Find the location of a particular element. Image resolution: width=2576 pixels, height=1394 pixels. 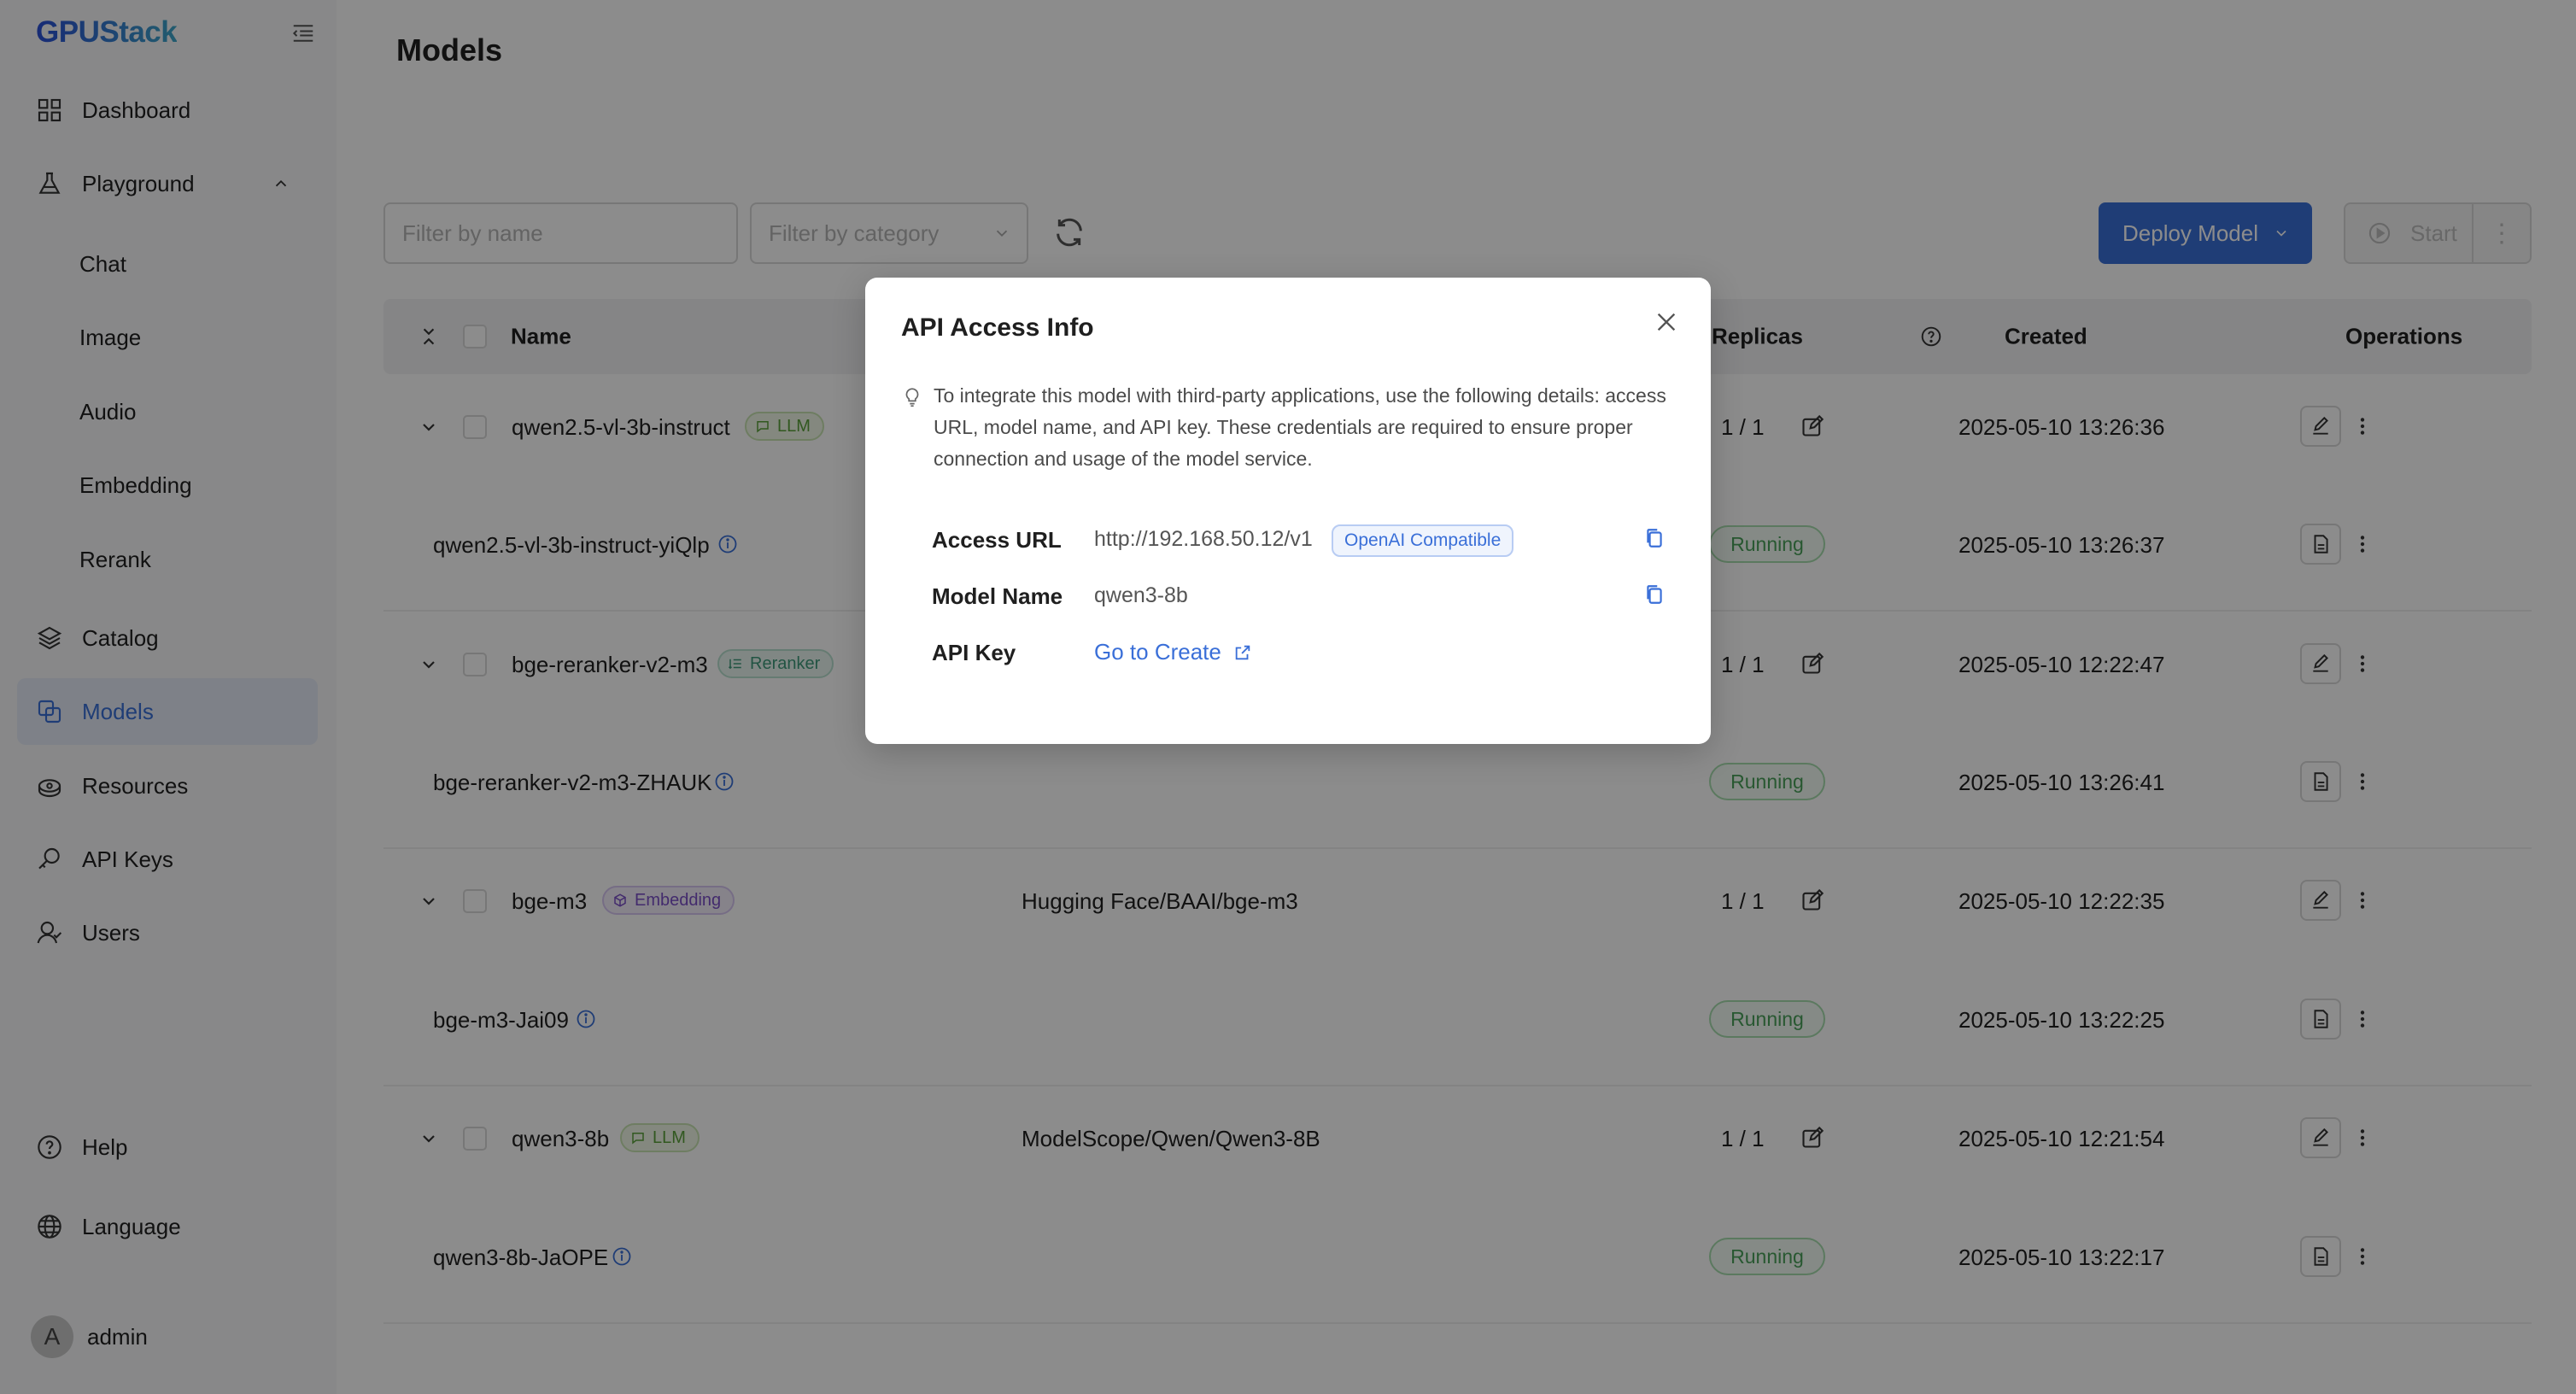

access-url-value: http://192.168.50.12/v1 is located at coordinates (1203, 539).